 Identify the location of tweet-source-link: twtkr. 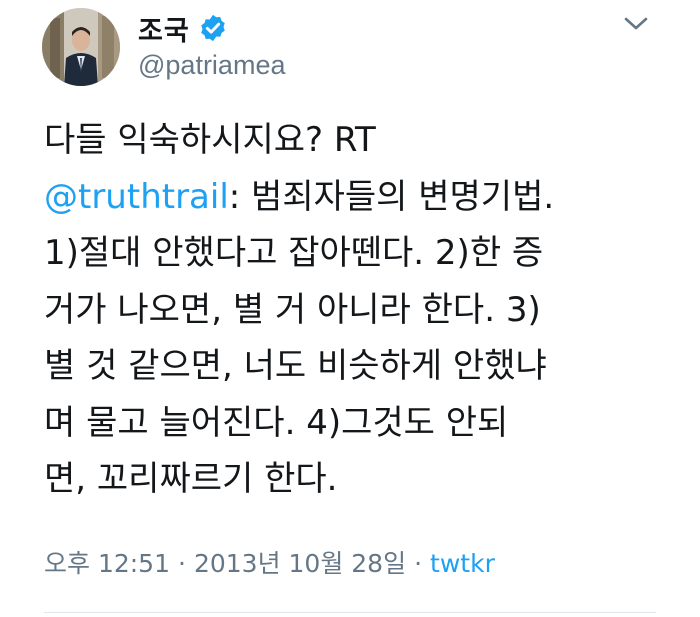
(462, 563).